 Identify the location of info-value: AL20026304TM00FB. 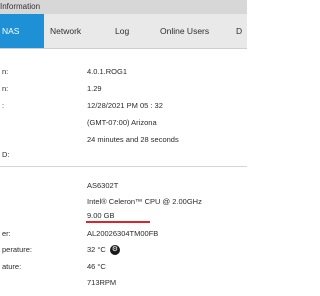
(123, 233).